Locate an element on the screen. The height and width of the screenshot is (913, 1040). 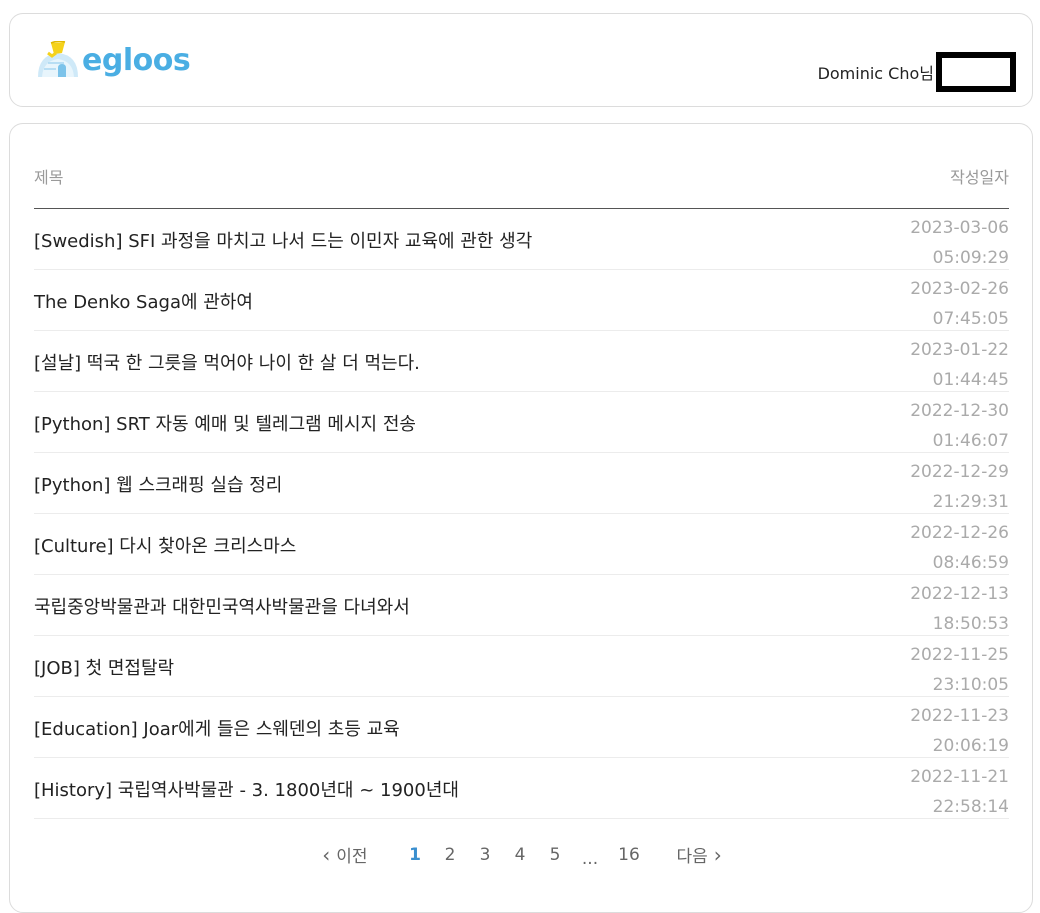
next-label: 다음 is located at coordinates (692, 857).